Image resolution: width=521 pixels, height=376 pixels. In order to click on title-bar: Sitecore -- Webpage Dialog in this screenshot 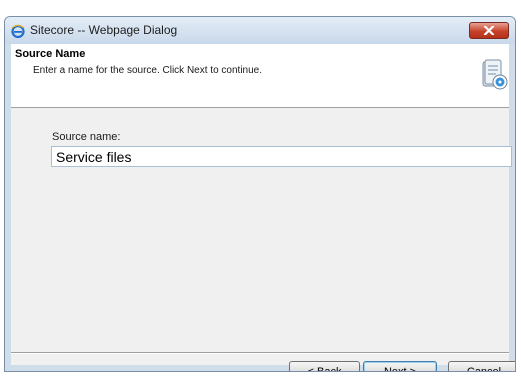, I will do `click(260, 30)`.